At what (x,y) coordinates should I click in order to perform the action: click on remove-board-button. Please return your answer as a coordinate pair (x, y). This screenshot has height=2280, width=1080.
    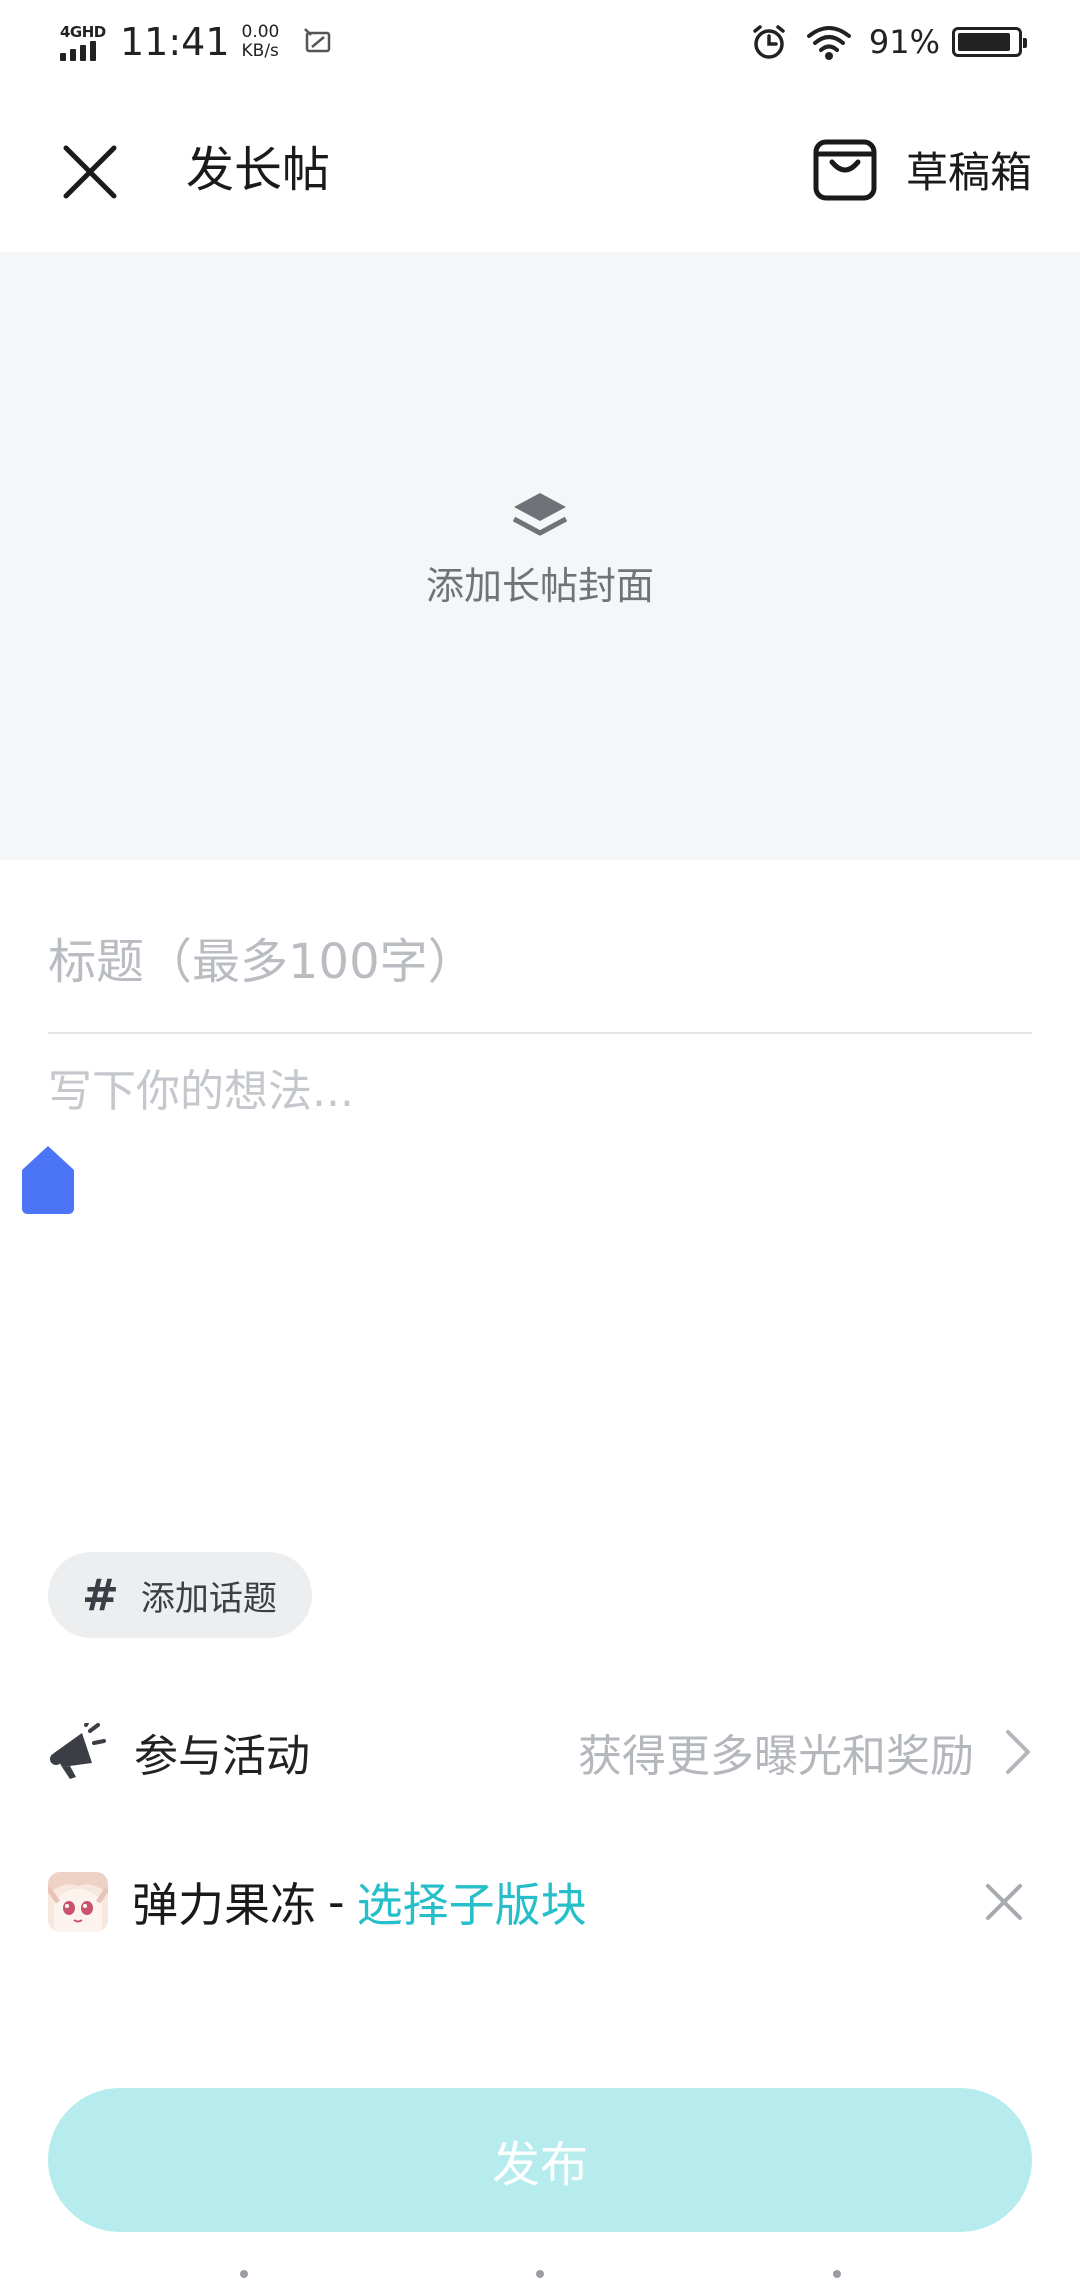
    Looking at the image, I should click on (1004, 1902).